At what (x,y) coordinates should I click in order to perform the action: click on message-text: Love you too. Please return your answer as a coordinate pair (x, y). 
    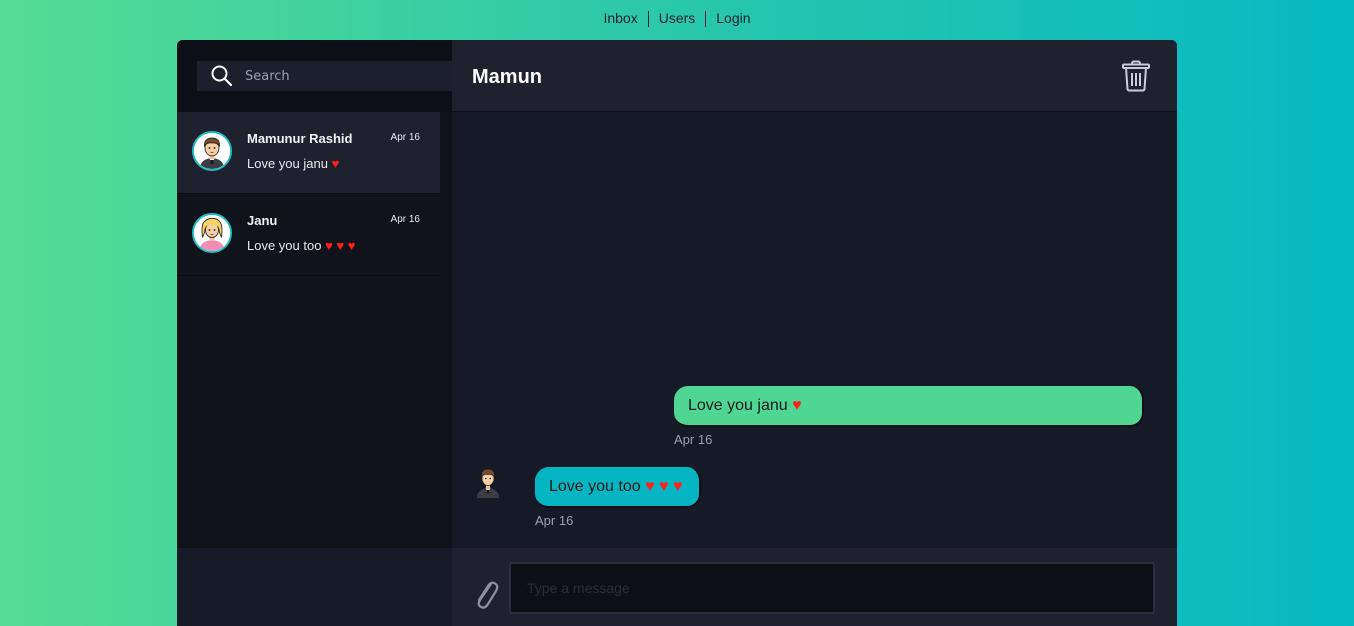
    Looking at the image, I should click on (595, 486).